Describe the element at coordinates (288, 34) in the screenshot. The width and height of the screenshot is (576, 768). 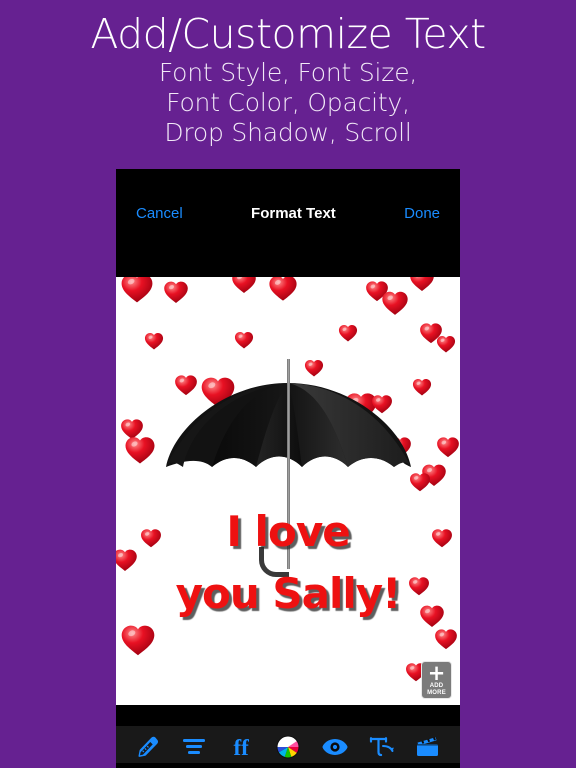
I see `page-title: Add/Customize Text` at that location.